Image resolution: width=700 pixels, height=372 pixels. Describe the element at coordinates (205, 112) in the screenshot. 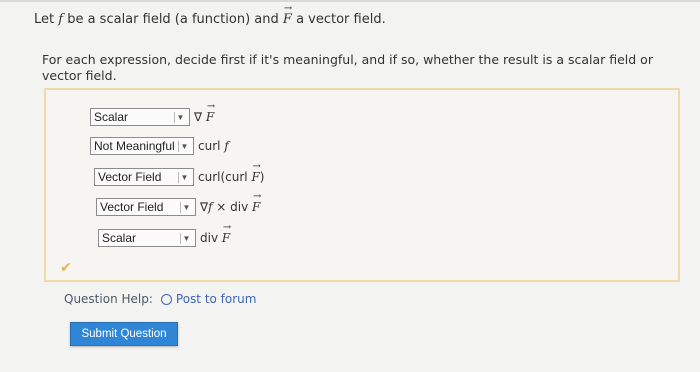

I see `expression: ∇ F` at that location.